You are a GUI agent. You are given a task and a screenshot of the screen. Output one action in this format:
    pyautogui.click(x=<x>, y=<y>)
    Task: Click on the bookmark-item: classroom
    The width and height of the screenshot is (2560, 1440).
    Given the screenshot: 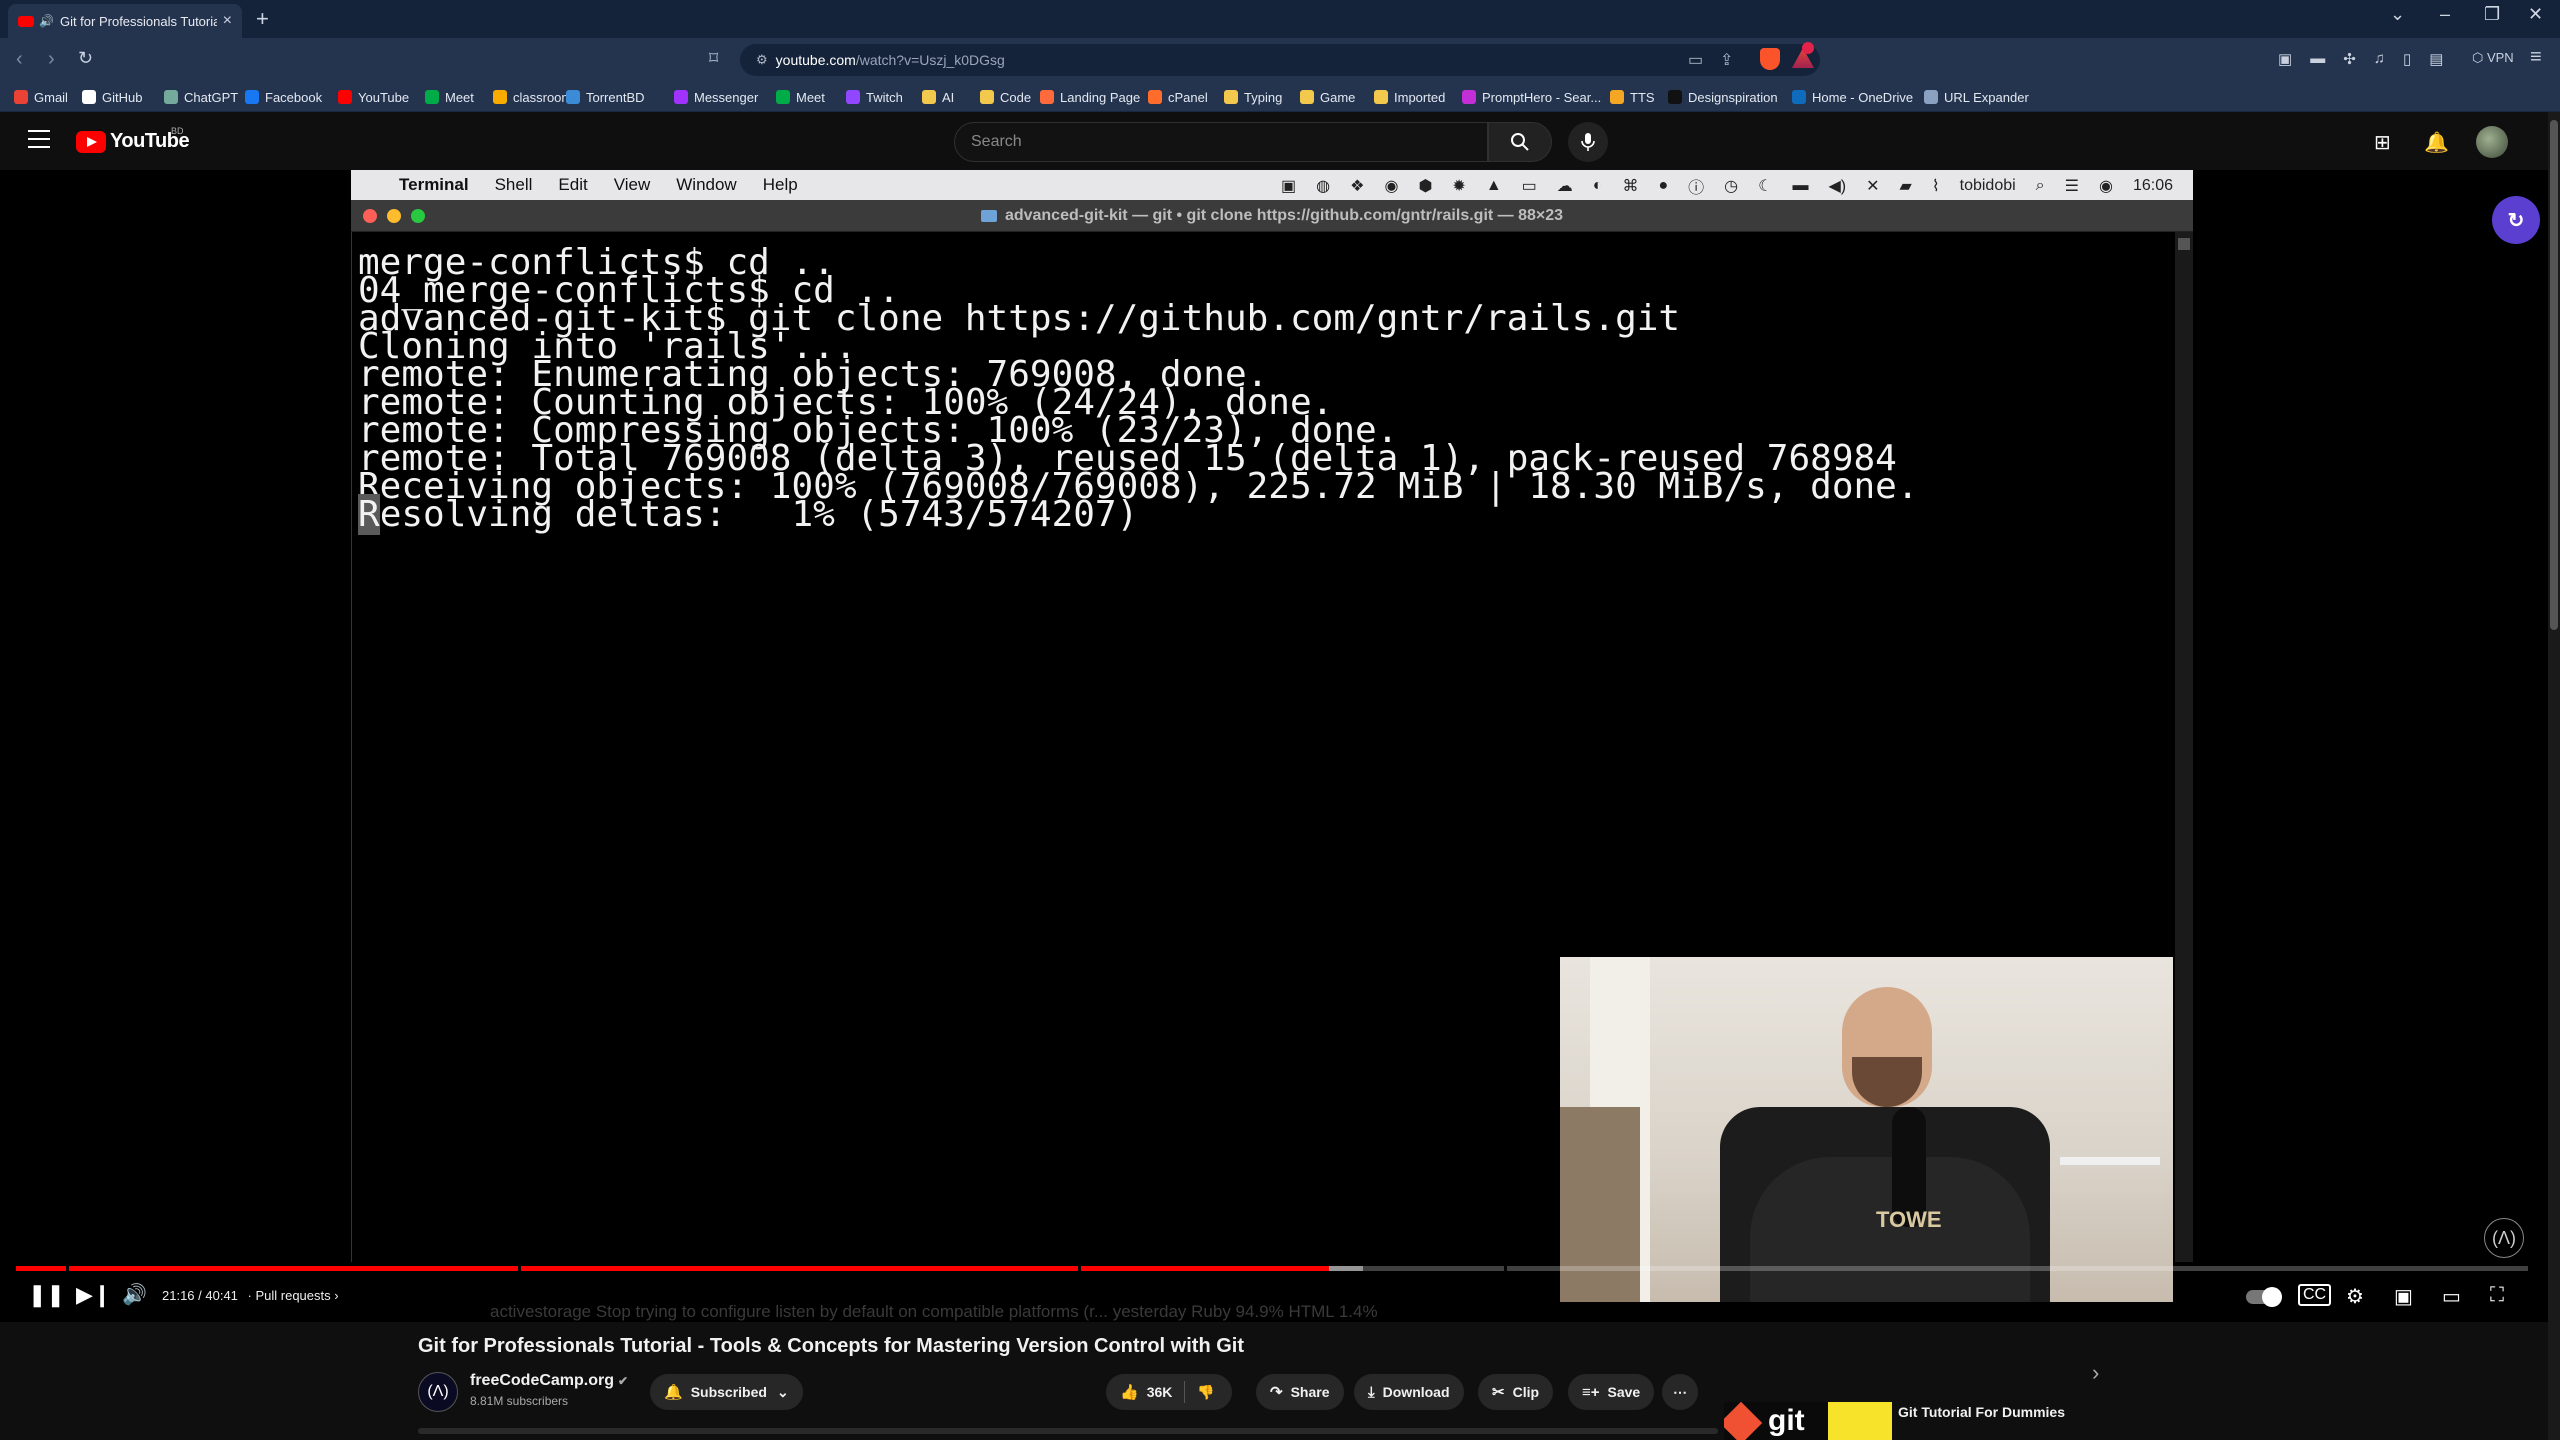 What is the action you would take?
    pyautogui.click(x=532, y=97)
    